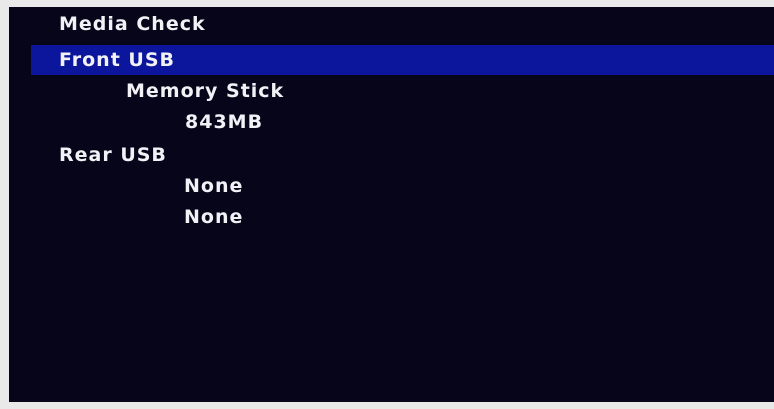 This screenshot has height=409, width=774. Describe the element at coordinates (113, 155) in the screenshot. I see `menu-item-rear-usb: Rear USB` at that location.